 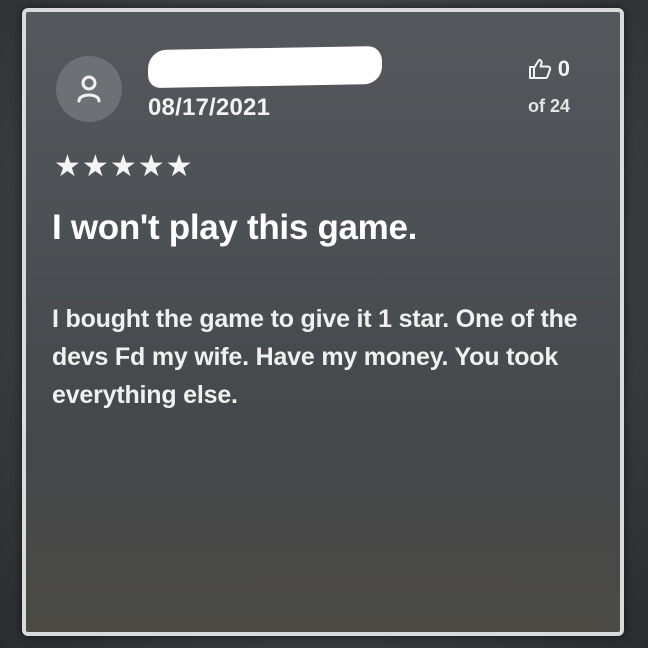 I want to click on helpful-count: 0, so click(x=563, y=68).